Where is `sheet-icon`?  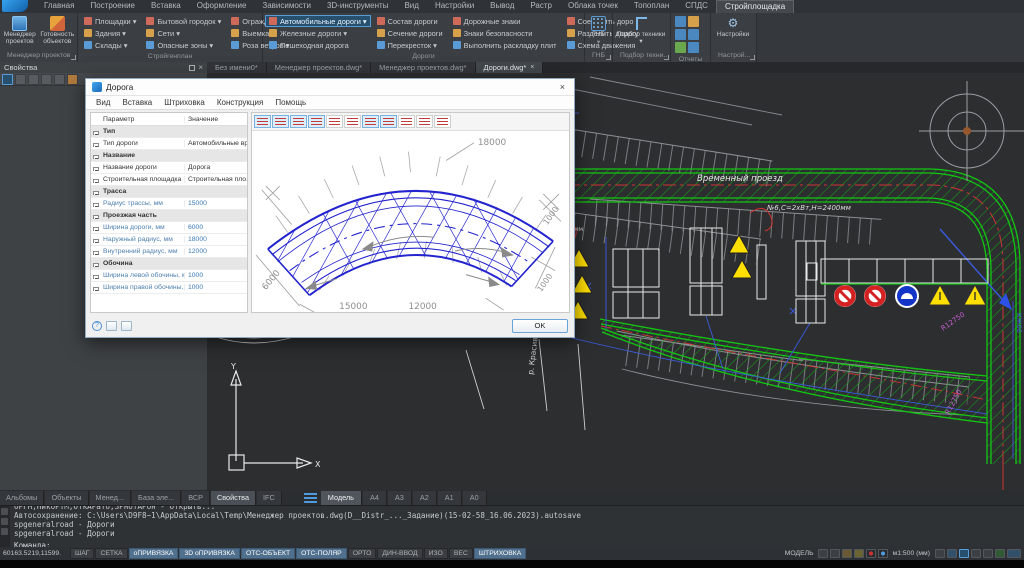
sheet-icon is located at coordinates (822, 553).